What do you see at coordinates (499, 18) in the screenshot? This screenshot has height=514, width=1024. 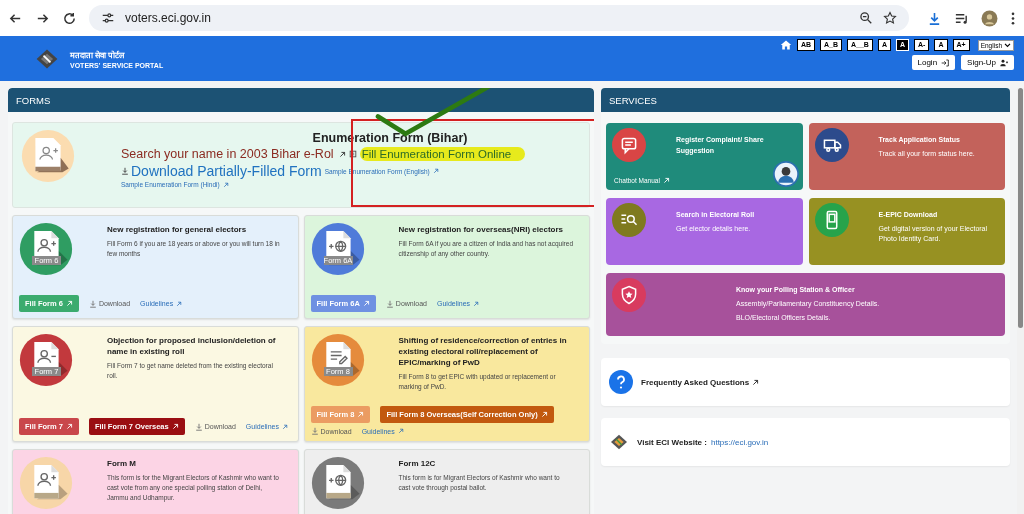 I see `address-bar: voters.eci.gov.in` at bounding box center [499, 18].